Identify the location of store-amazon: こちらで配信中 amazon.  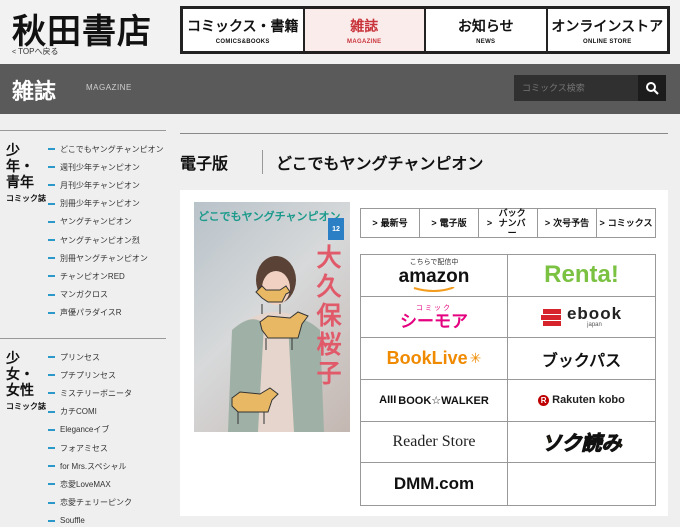
(434, 276).